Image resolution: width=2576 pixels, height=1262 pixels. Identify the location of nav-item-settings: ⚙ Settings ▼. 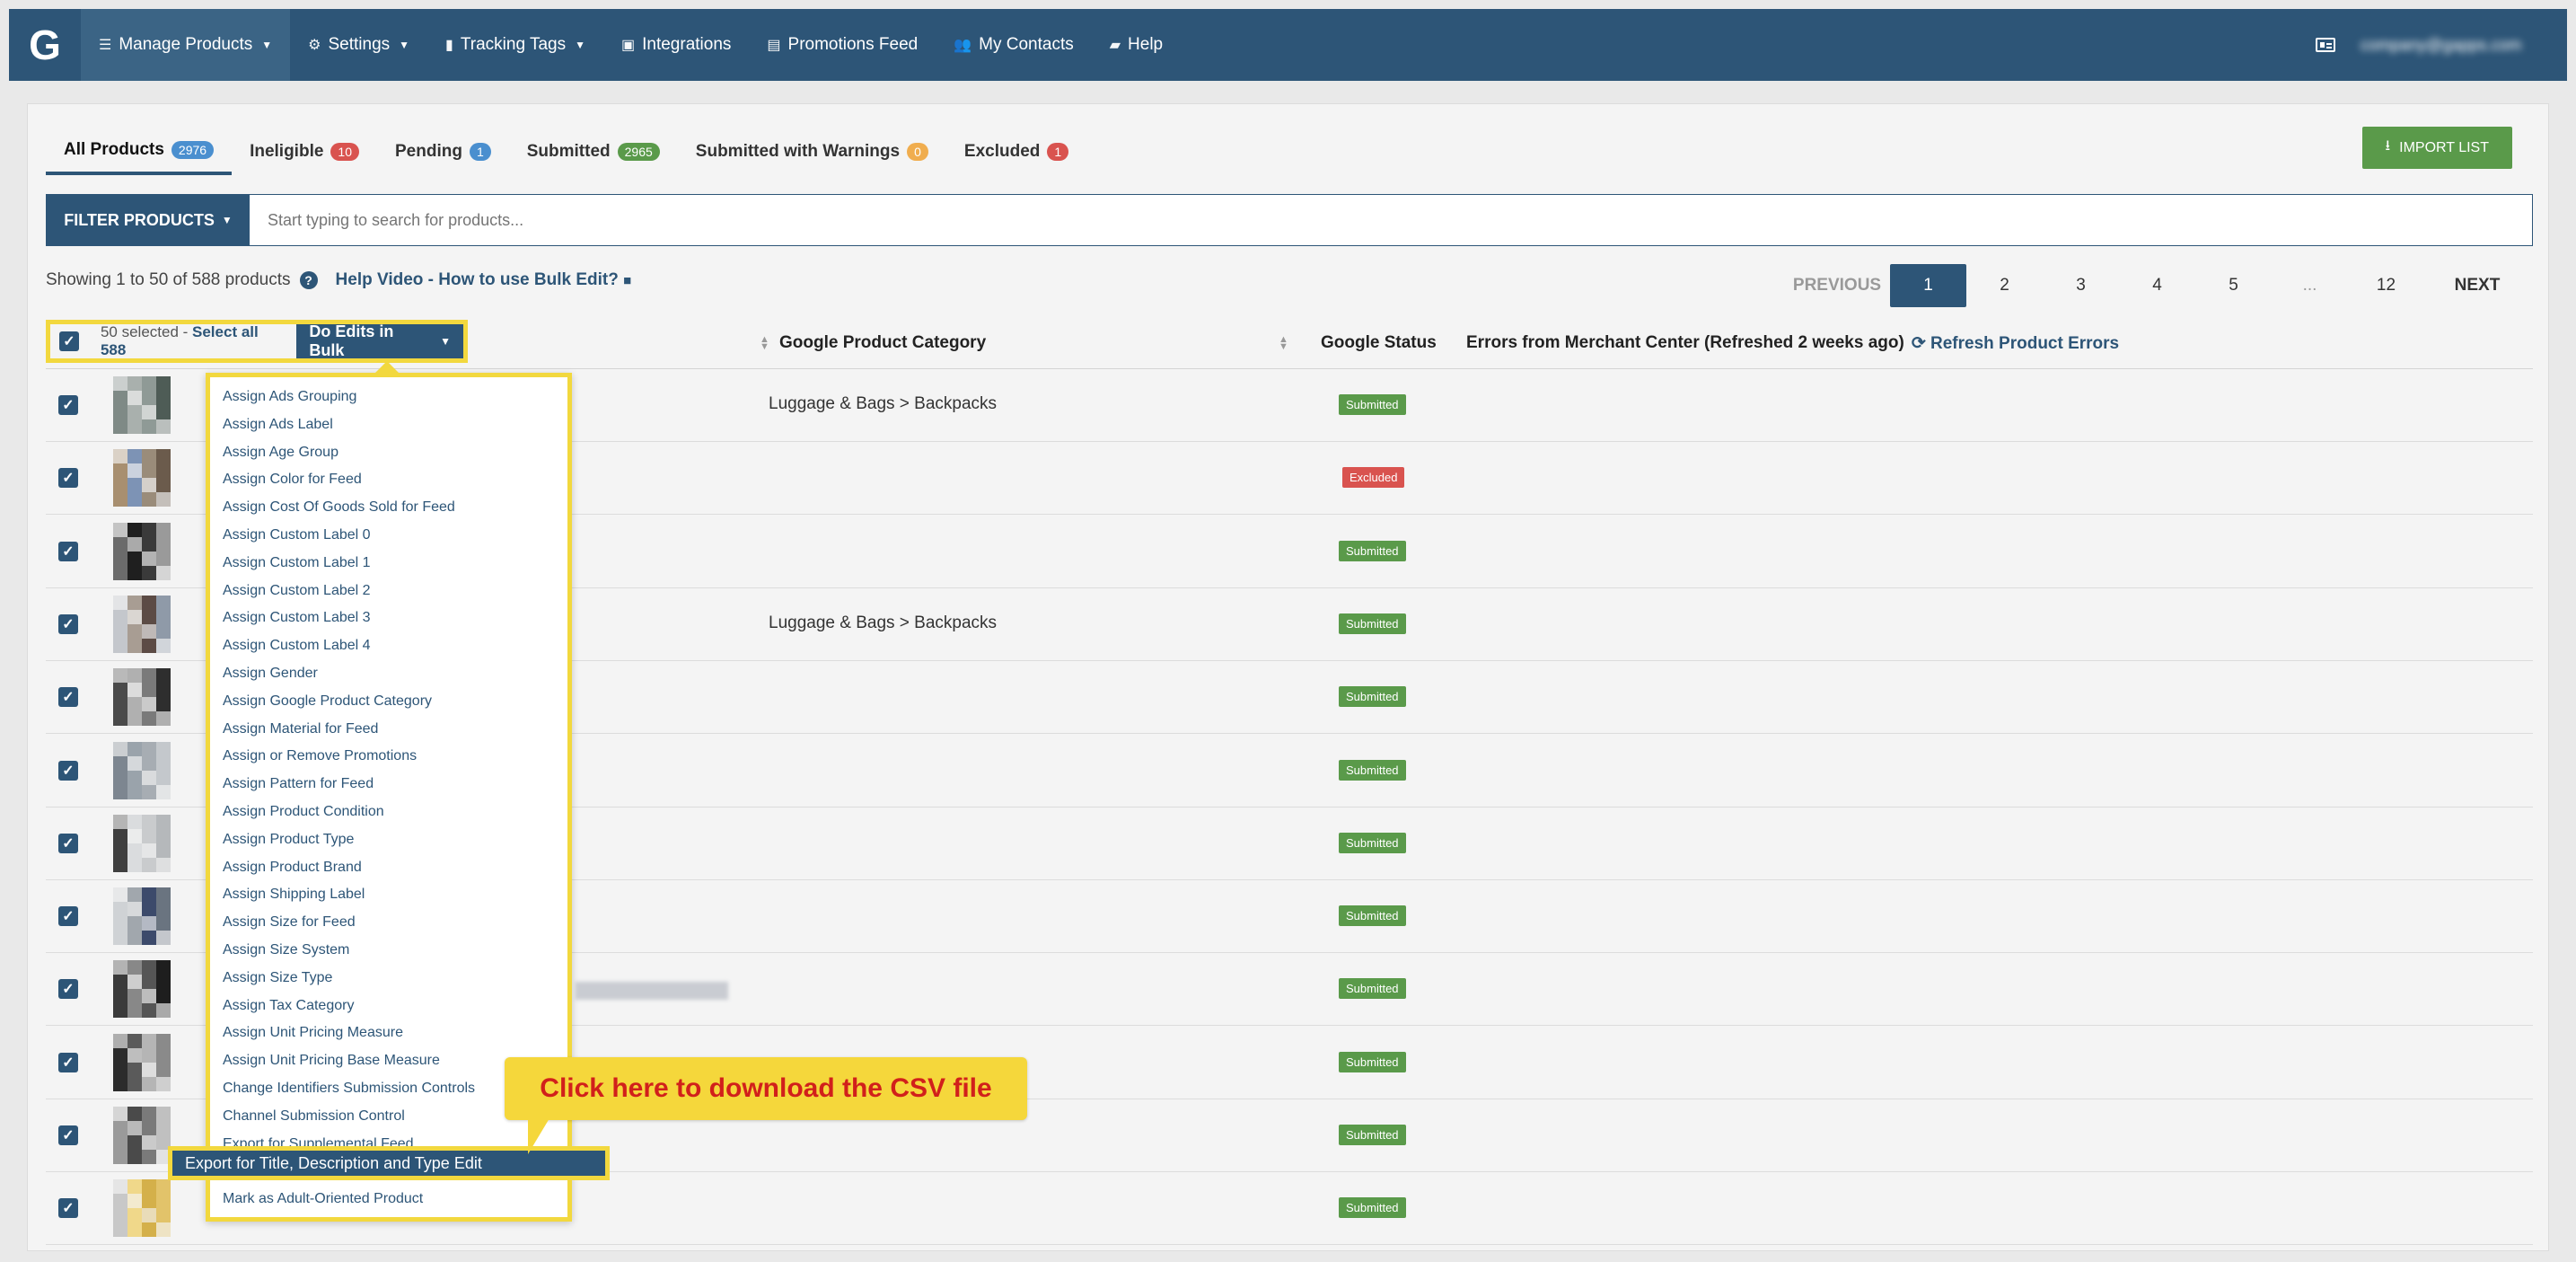
(358, 45).